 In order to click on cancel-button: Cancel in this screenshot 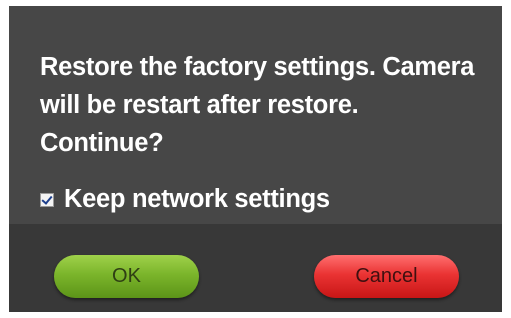, I will do `click(386, 276)`.